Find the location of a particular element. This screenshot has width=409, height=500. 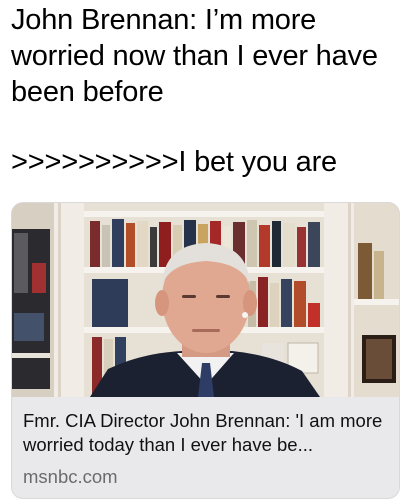

link-preview-domain: msnbc.com is located at coordinates (70, 476).